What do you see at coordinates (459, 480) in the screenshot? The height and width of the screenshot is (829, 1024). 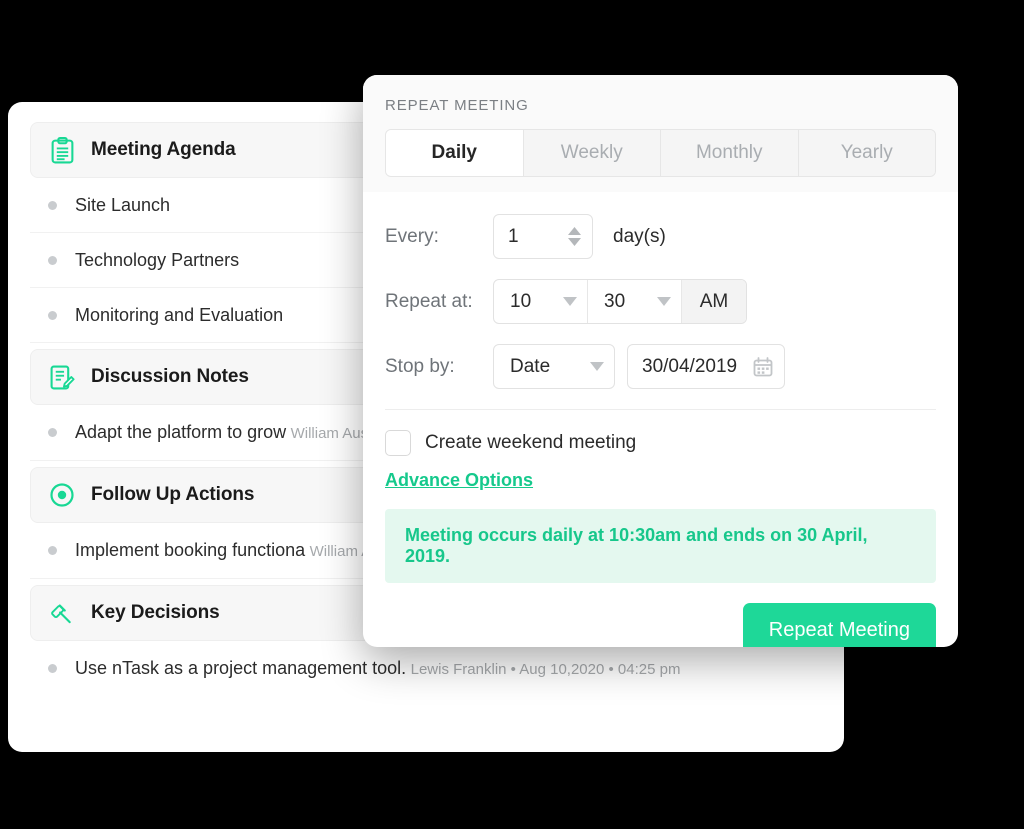 I see `advance-options-link: Advance Options` at bounding box center [459, 480].